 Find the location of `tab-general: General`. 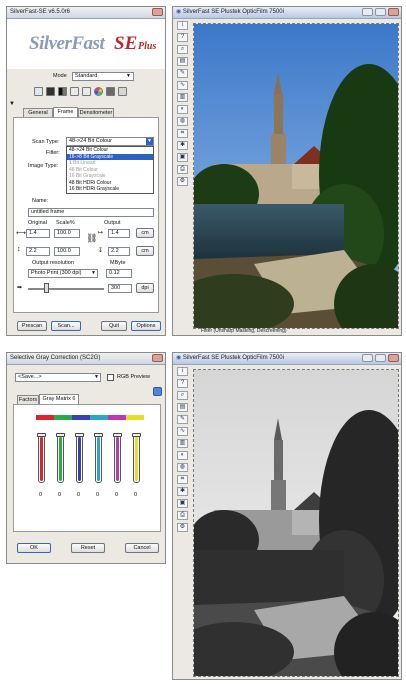

tab-general: General is located at coordinates (38, 112).